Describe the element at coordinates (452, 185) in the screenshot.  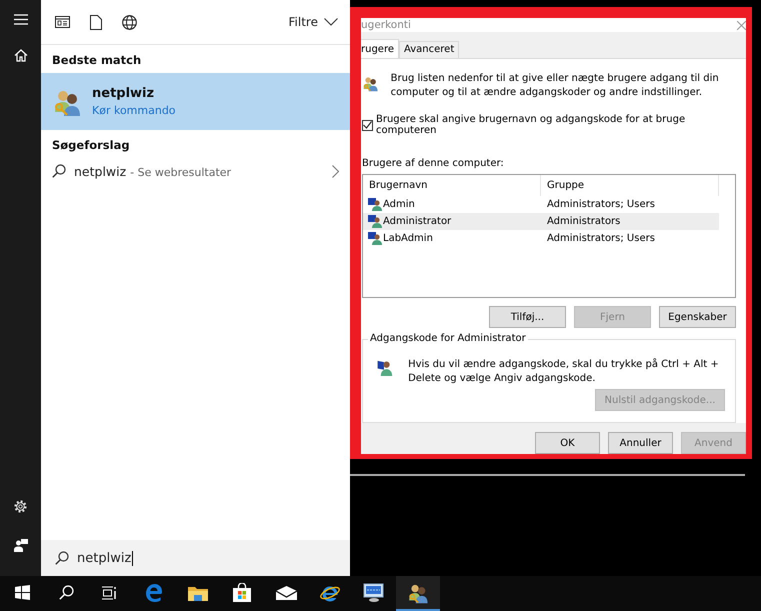
I see `column-header: Brugernavn` at that location.